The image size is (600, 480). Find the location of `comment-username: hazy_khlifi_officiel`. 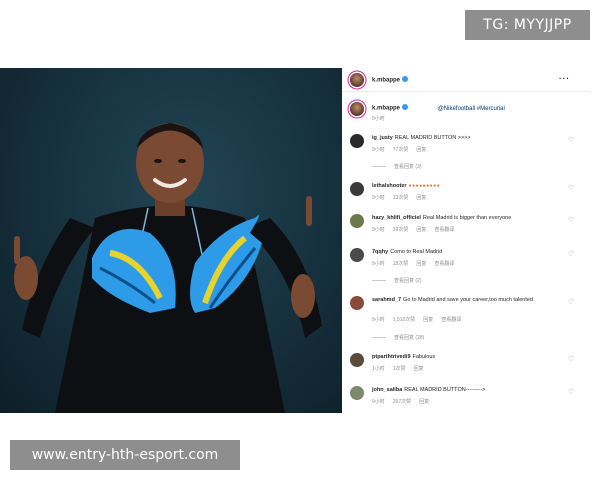

comment-username: hazy_khlifi_officiel is located at coordinates (396, 218).